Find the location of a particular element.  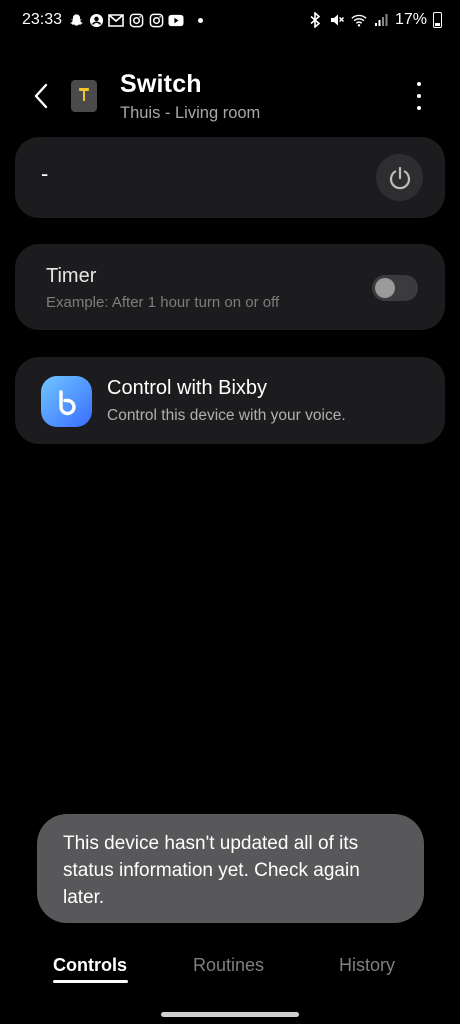

bixby-title: Control with Bixby is located at coordinates (187, 388).